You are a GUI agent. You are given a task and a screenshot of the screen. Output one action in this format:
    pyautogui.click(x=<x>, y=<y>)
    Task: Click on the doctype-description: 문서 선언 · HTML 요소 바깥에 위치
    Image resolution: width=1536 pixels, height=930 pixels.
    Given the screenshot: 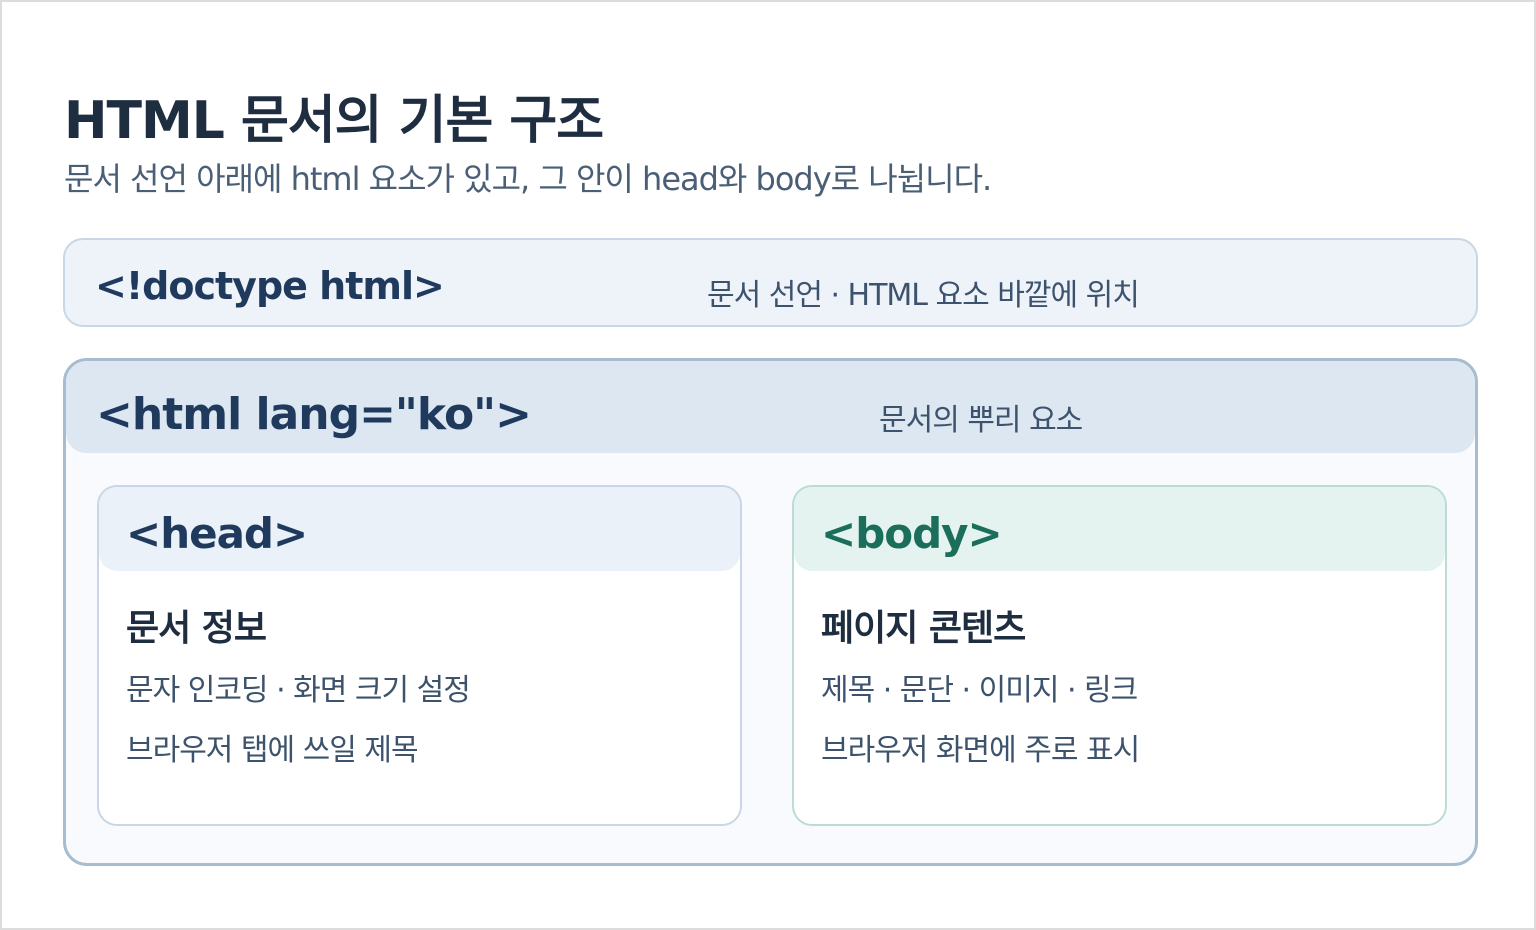 What is the action you would take?
    pyautogui.click(x=923, y=295)
    